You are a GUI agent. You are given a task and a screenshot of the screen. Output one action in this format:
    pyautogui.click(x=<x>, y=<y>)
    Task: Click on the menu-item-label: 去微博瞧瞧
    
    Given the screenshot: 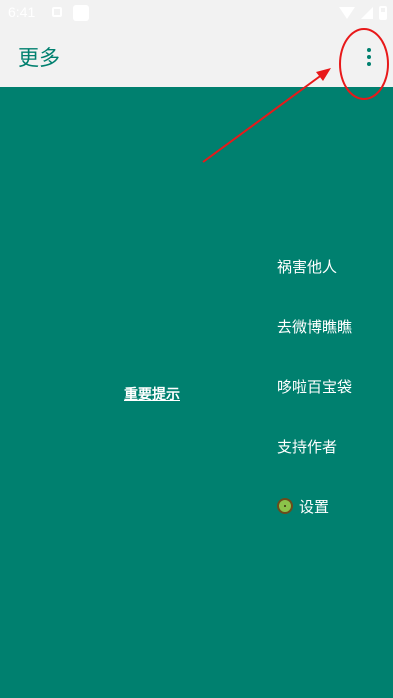 What is the action you would take?
    pyautogui.click(x=315, y=326)
    